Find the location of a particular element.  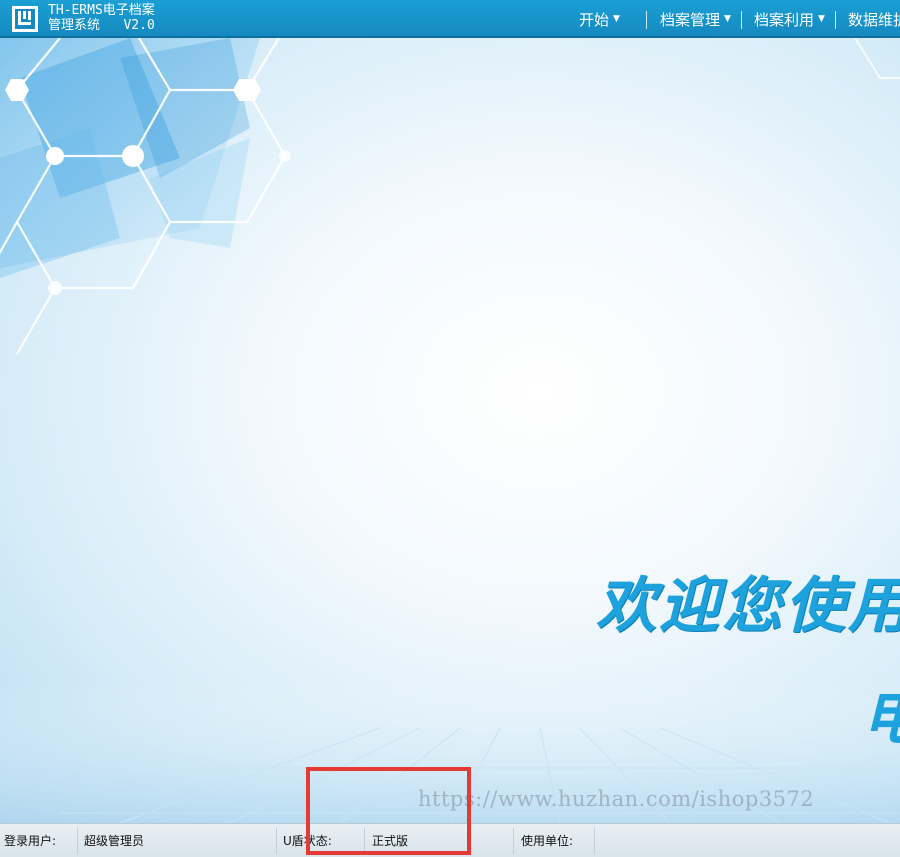

welcome-heading: 欢迎您使用 is located at coordinates (748, 606).